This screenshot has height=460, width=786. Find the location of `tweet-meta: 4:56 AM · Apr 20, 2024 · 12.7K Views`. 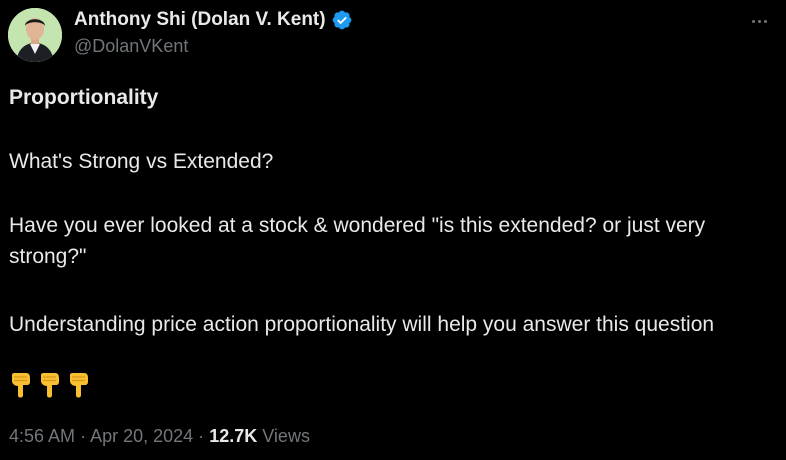

tweet-meta: 4:56 AM · Apr 20, 2024 · 12.7K Views is located at coordinates (159, 436).